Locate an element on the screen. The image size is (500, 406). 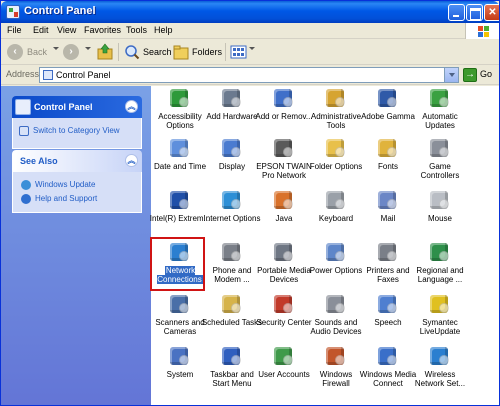
see-also-section-header: See Also ︽ is located at coordinates (77, 161).